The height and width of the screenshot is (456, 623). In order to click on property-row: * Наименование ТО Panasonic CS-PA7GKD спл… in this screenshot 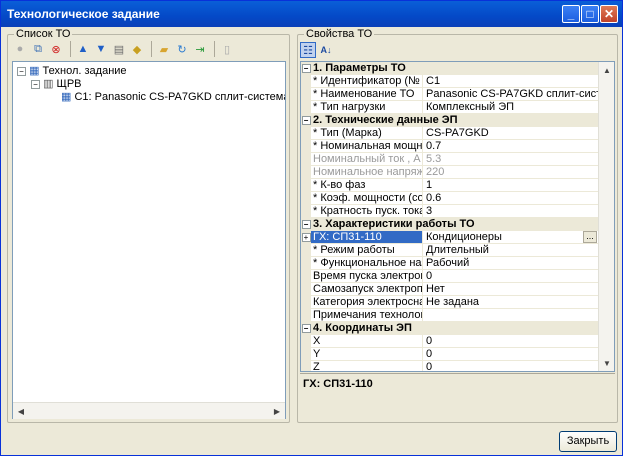, I will do `click(449, 94)`.